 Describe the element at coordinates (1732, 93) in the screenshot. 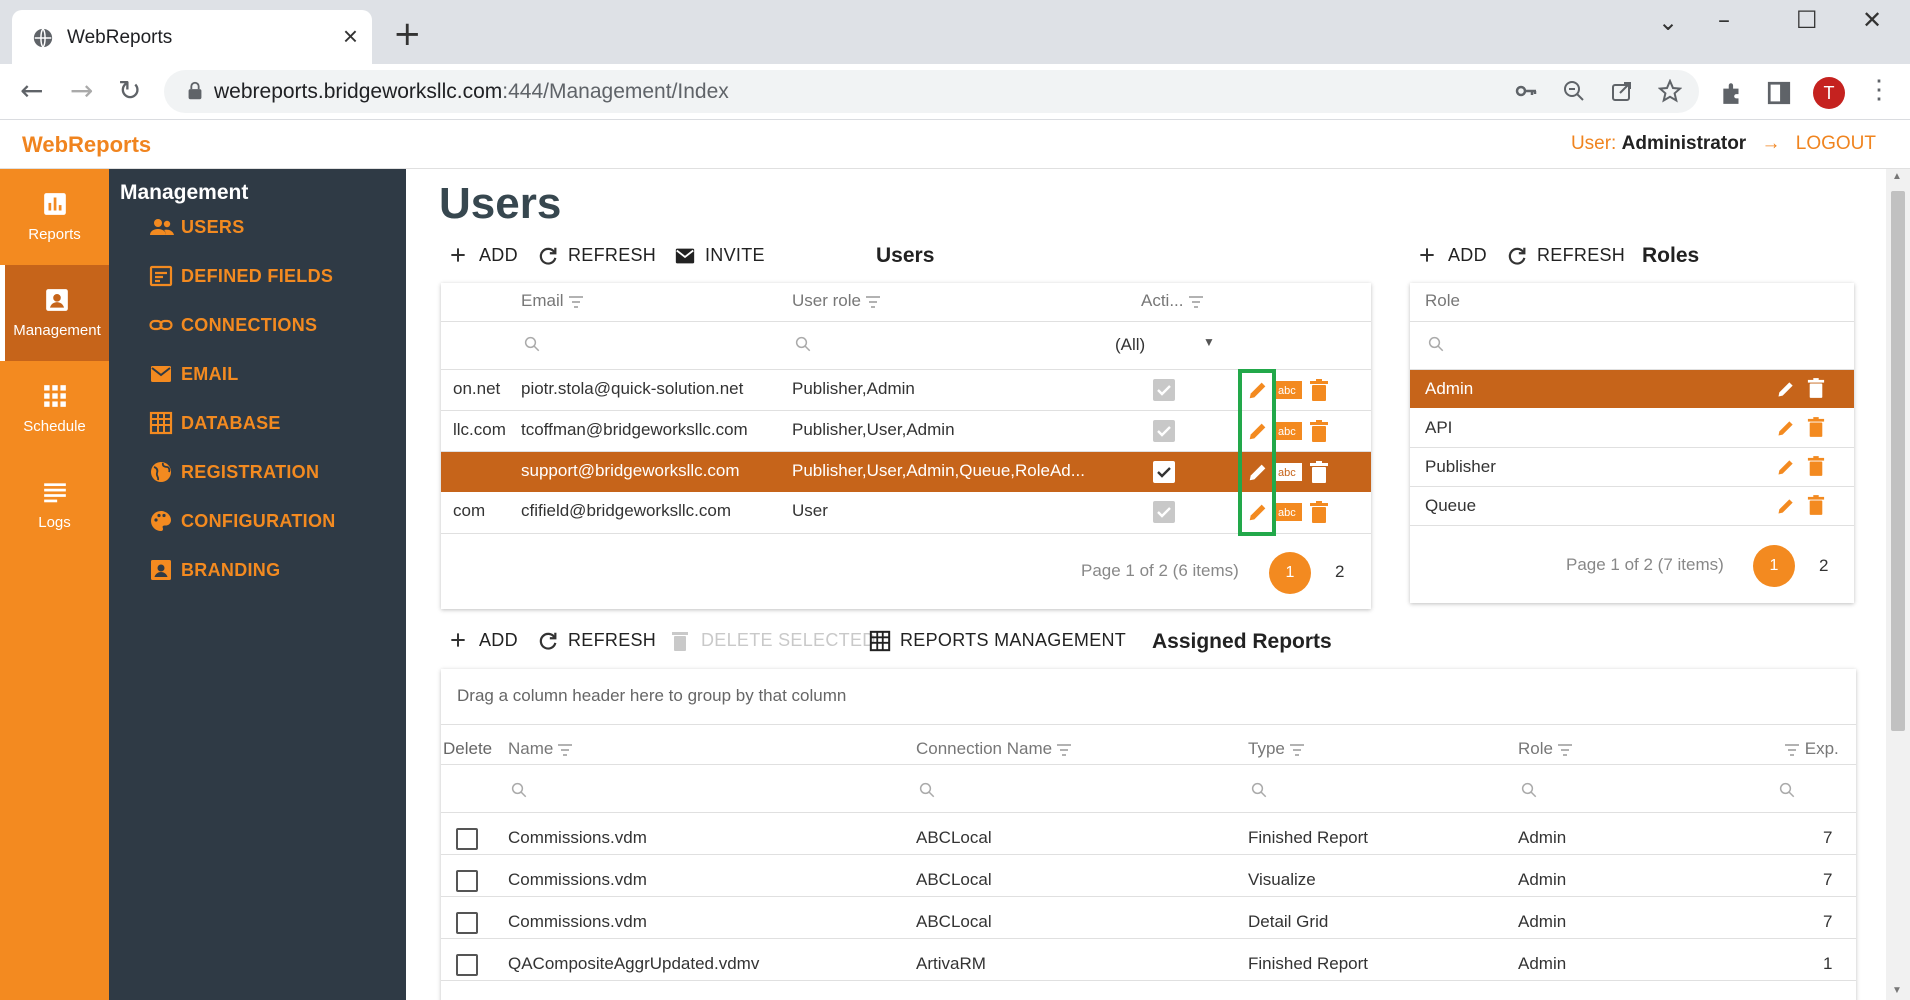

I see `extensions-icon` at that location.